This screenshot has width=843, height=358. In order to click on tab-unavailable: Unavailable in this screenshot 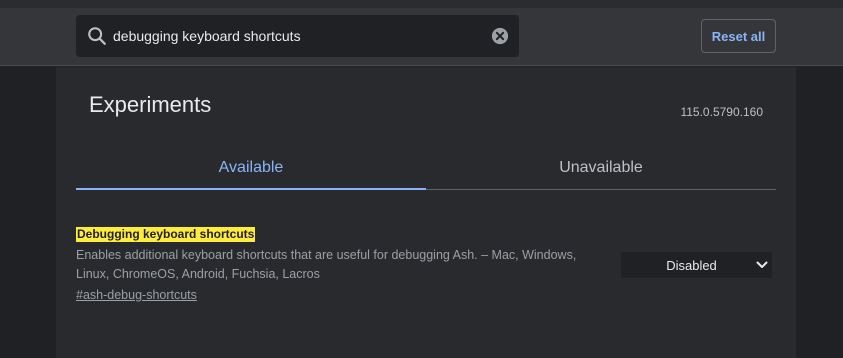, I will do `click(601, 168)`.